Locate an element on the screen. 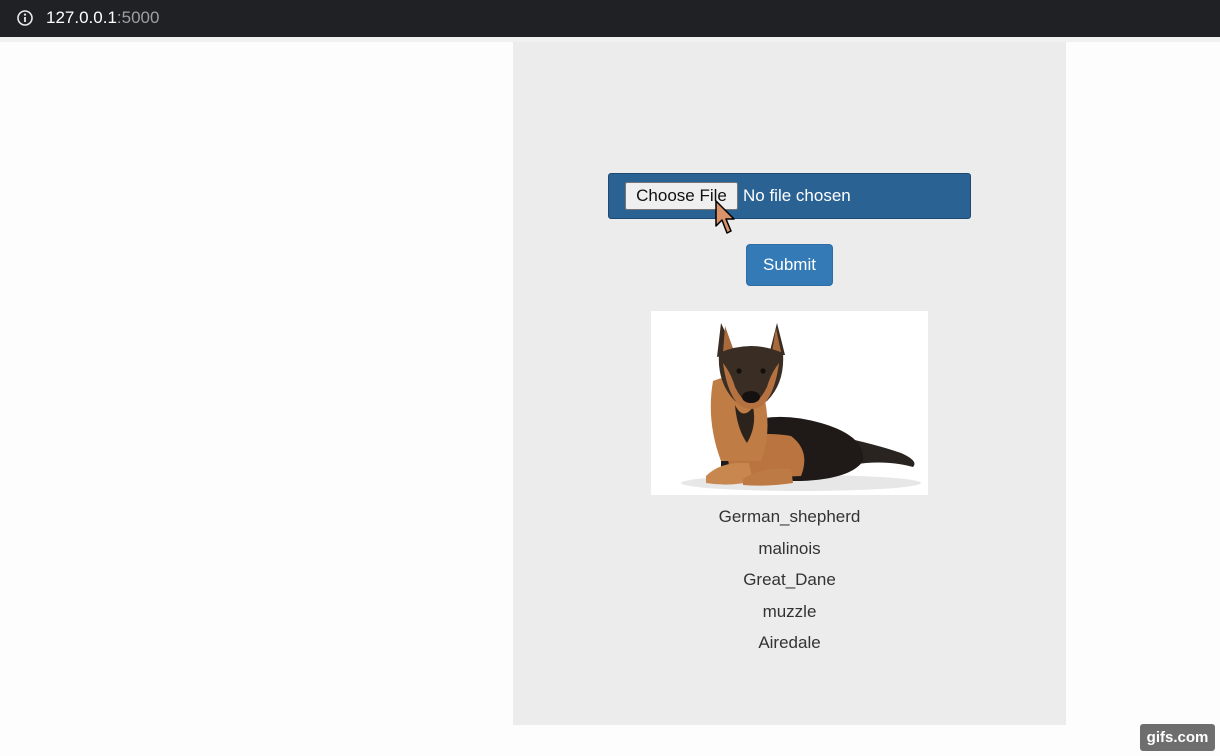  list-item: Airedale is located at coordinates (789, 643).